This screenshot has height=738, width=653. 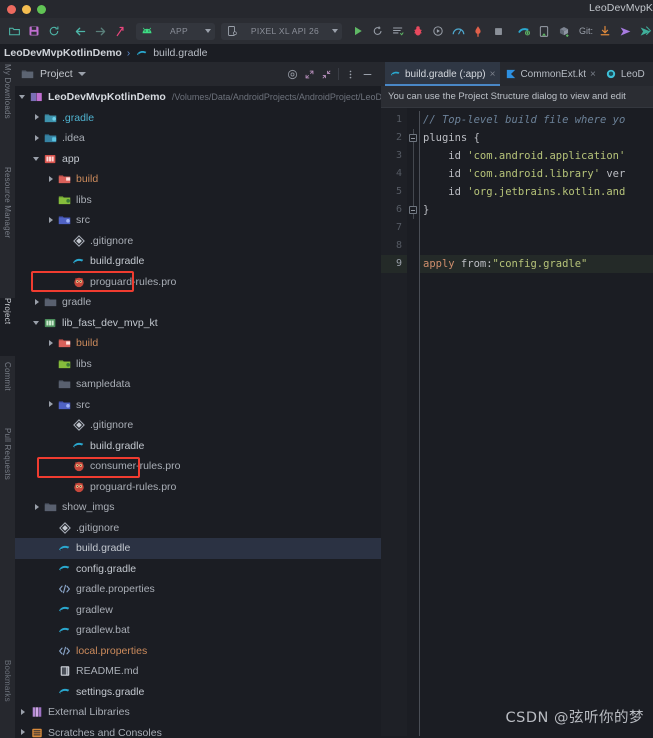 What do you see at coordinates (198, 323) in the screenshot?
I see `tree-row: lib_fast_dev_mvp_kt` at bounding box center [198, 323].